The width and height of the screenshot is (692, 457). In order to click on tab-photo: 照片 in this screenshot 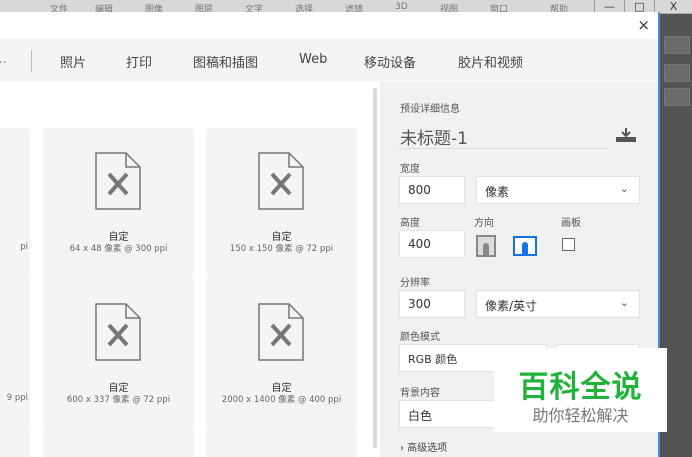, I will do `click(73, 61)`.